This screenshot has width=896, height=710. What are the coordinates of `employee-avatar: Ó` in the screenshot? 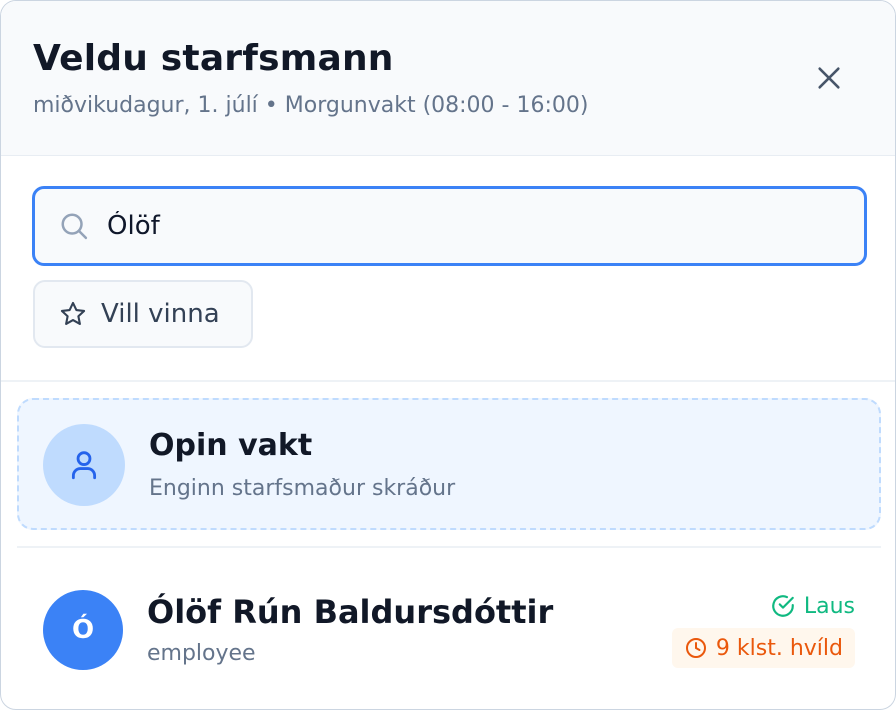 It's located at (83, 630).